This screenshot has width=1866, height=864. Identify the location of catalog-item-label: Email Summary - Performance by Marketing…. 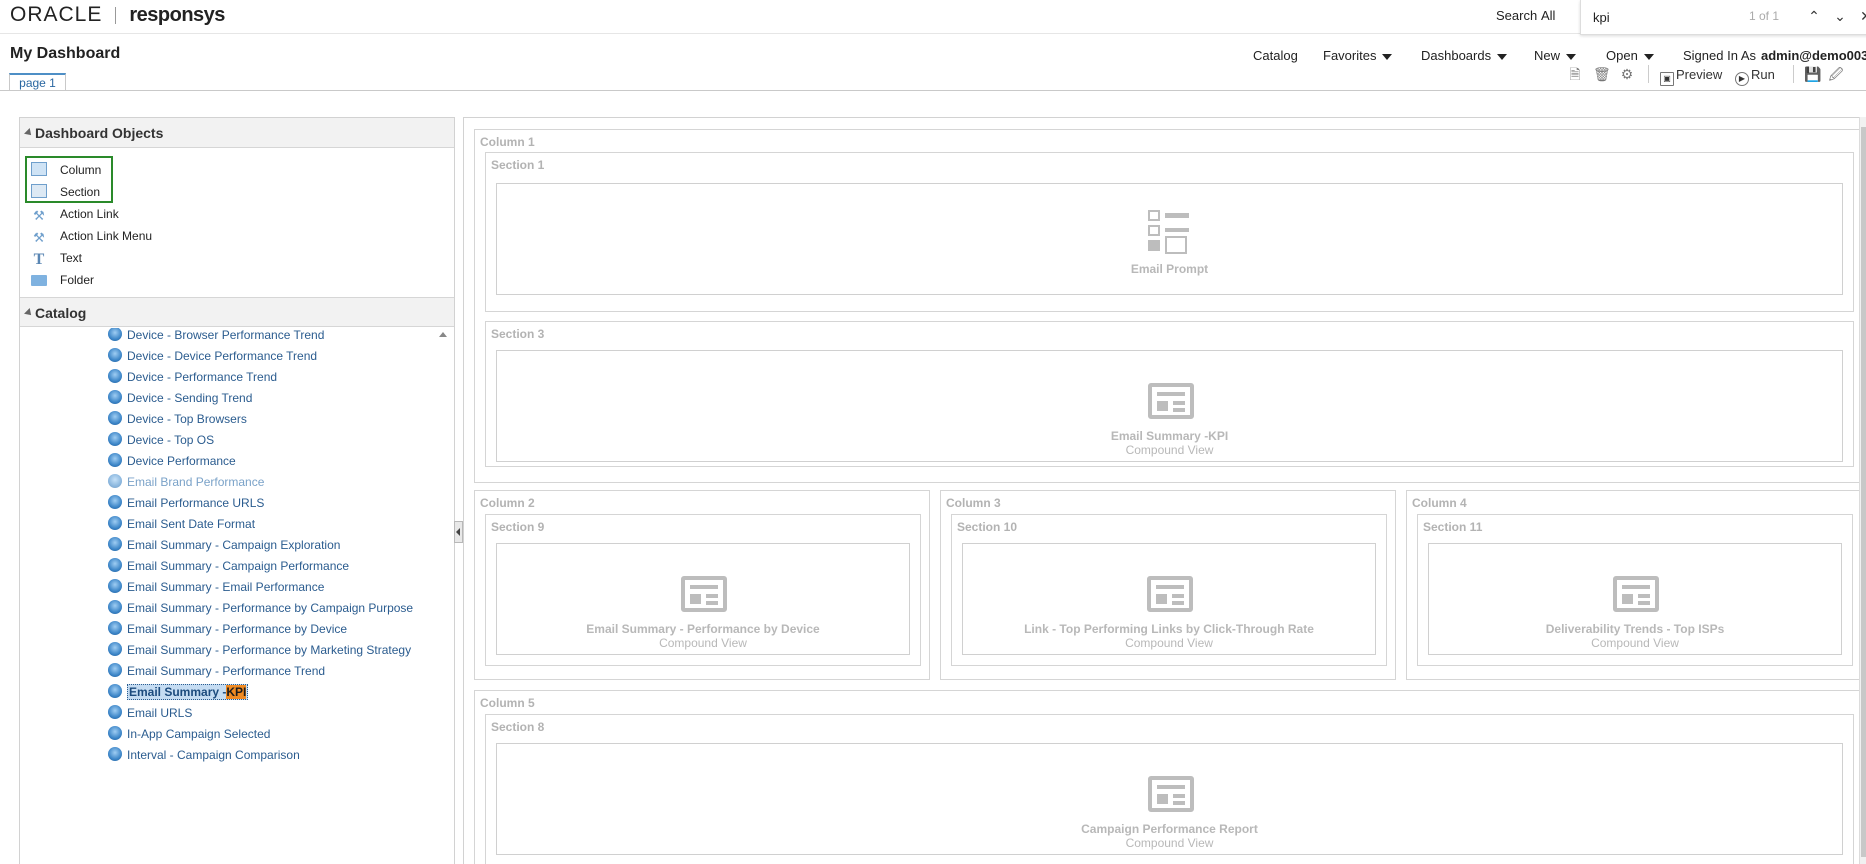
(269, 650).